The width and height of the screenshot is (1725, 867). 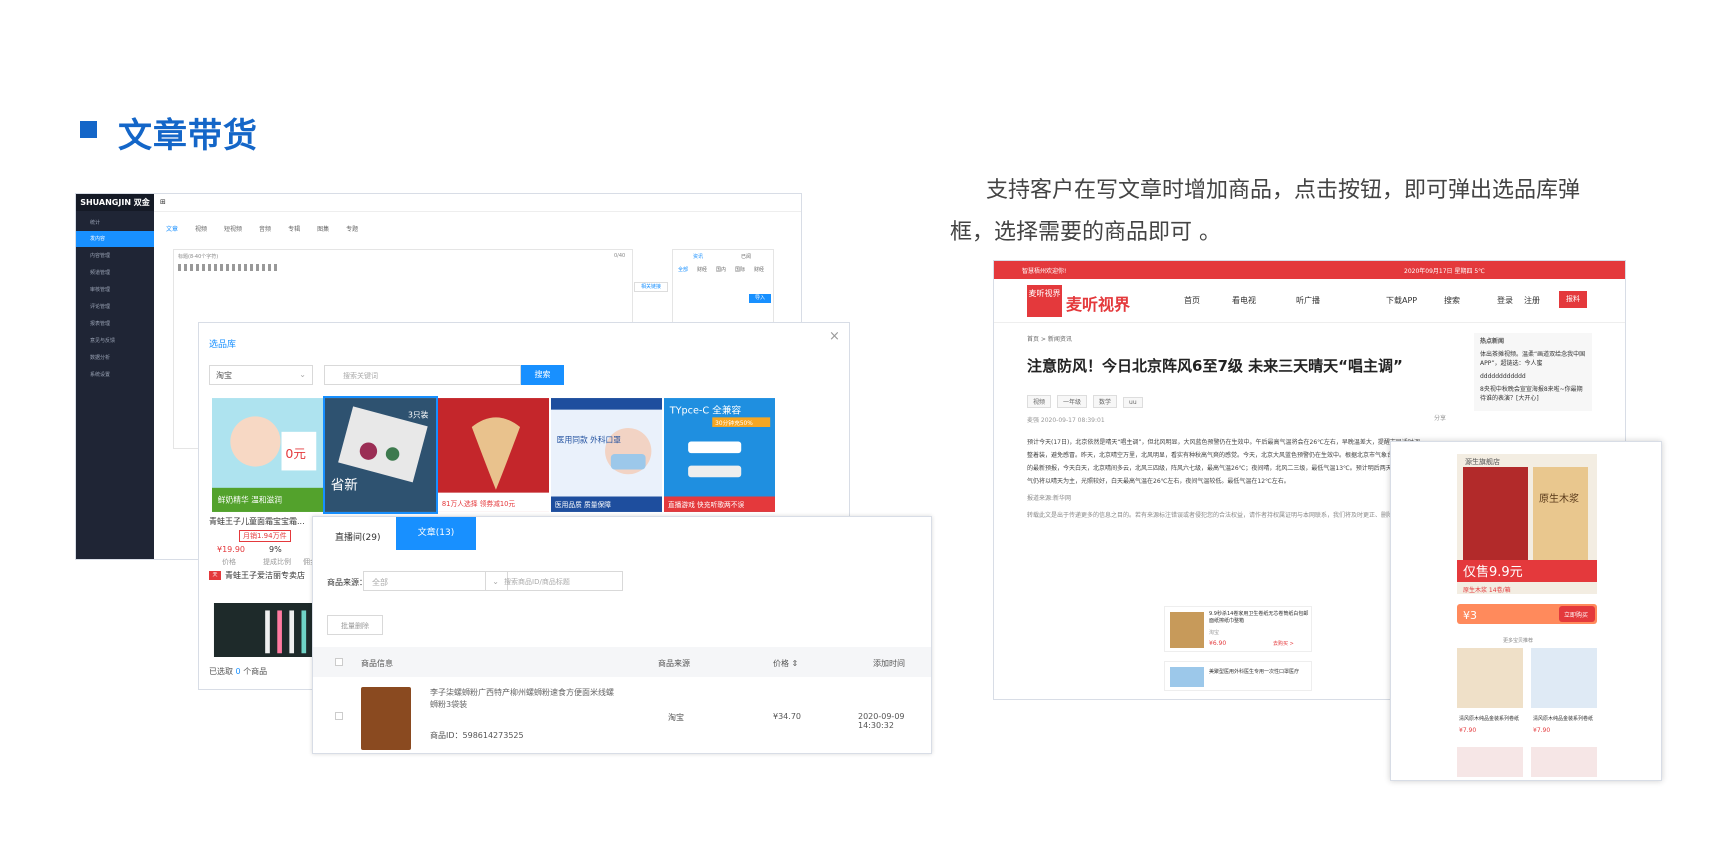 What do you see at coordinates (172, 229) in the screenshot?
I see `tab-article: 文章` at bounding box center [172, 229].